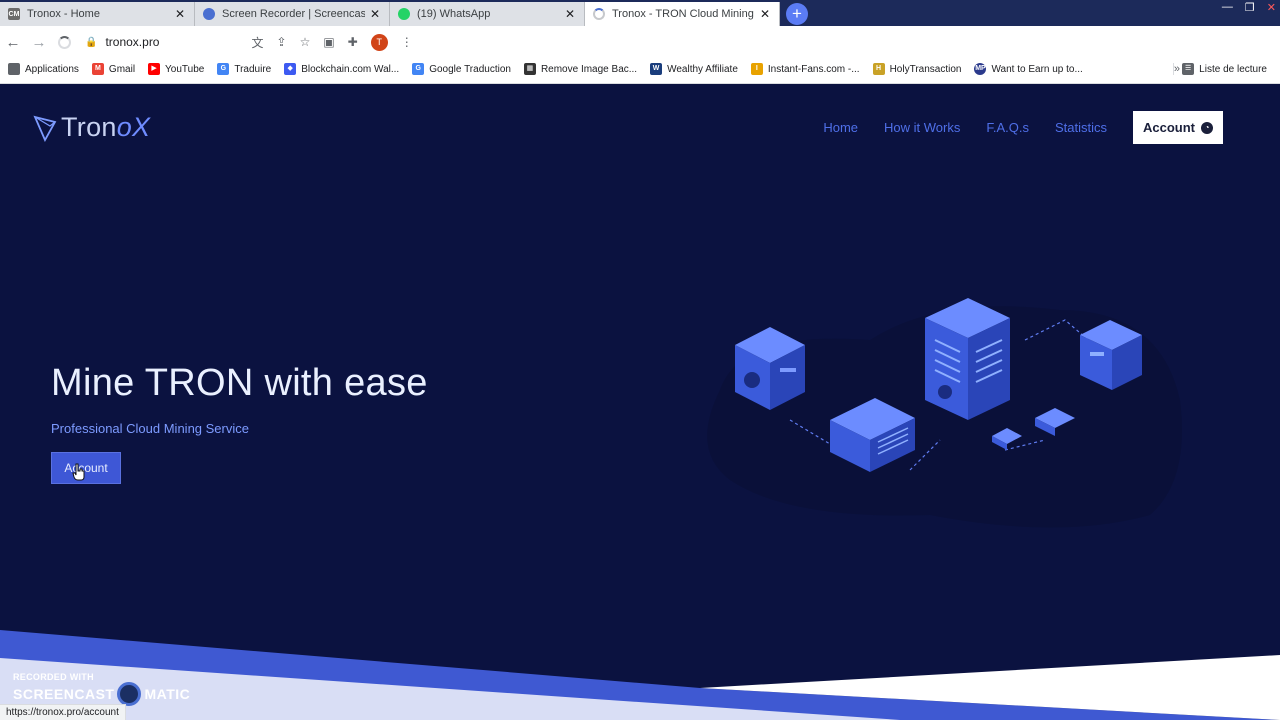  I want to click on bookmark-wealthy-affiliate: W Wealthy Affiliate, so click(694, 69).